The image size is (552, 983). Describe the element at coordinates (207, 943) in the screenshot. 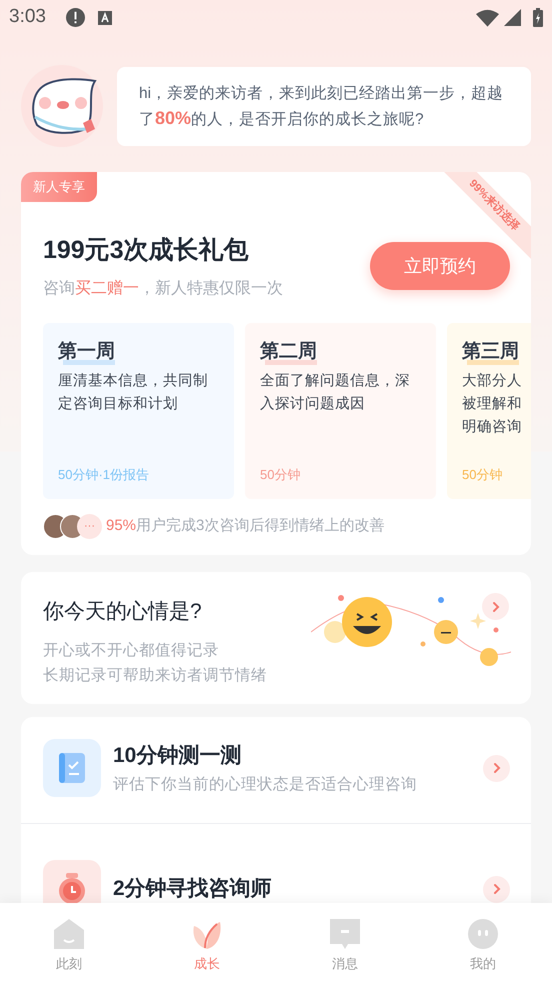

I see `nav-tab: 成长` at that location.